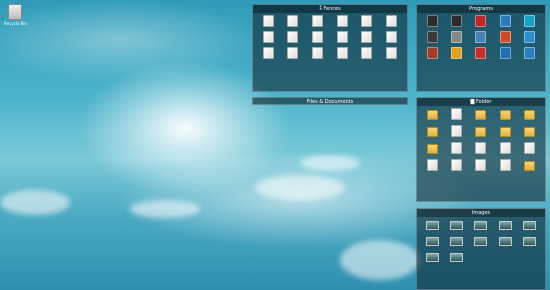 The image size is (550, 290). Describe the element at coordinates (15, 15) in the screenshot. I see `recycle-bin-icon: Recycle Bin` at that location.